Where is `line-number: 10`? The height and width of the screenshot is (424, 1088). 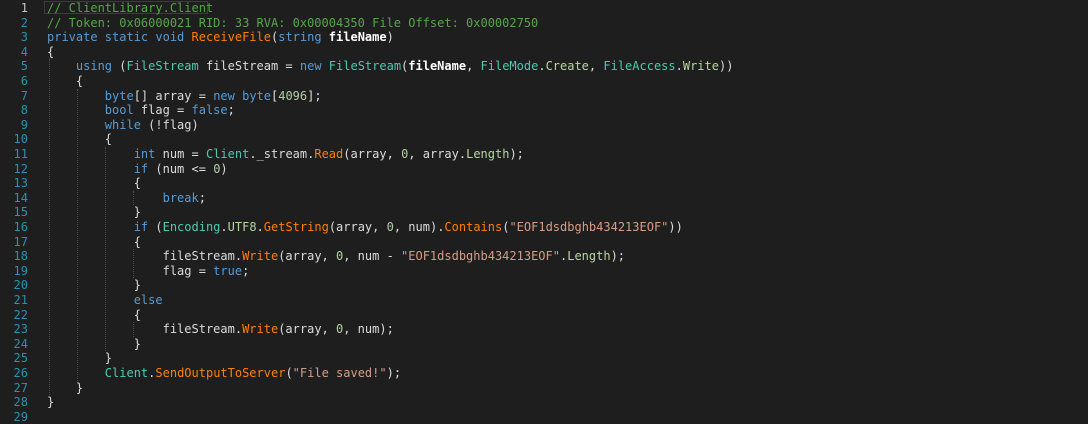 line-number: 10 is located at coordinates (20, 139).